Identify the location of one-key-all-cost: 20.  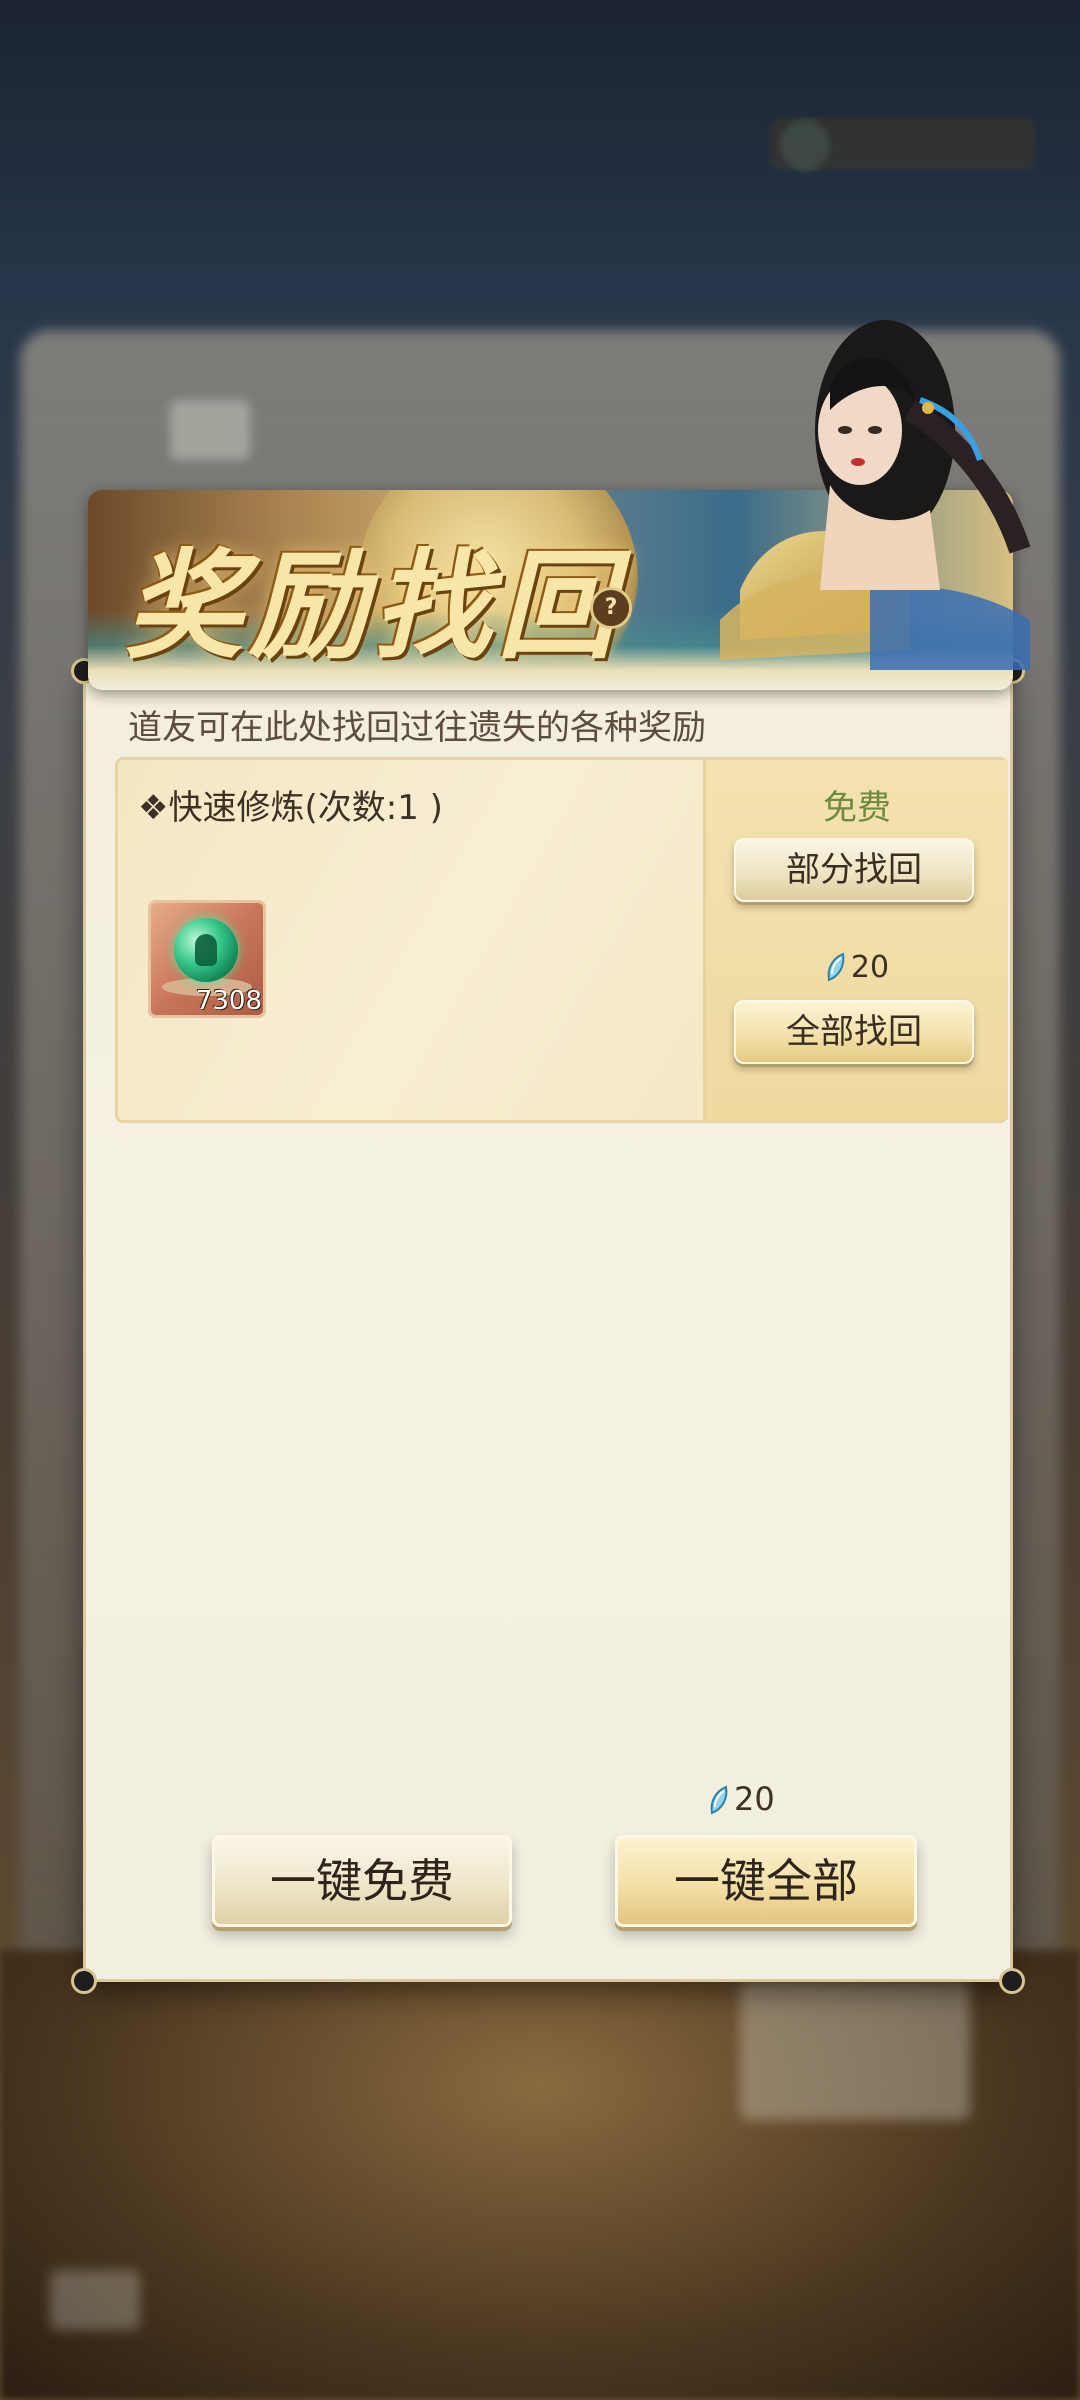
(741, 1799).